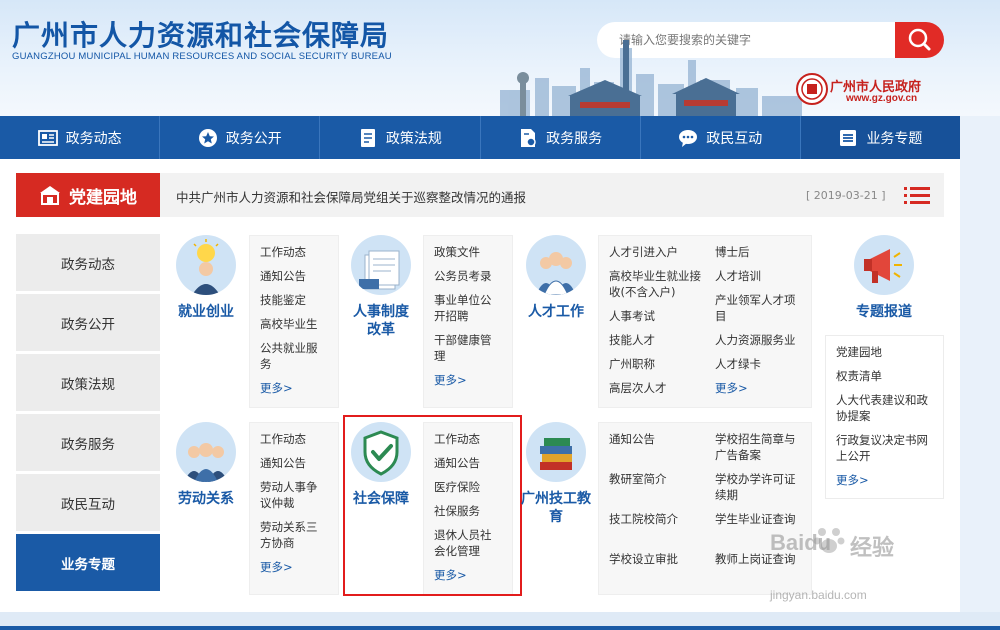 Image resolution: width=1000 pixels, height=630 pixels. What do you see at coordinates (561, 137) in the screenshot?
I see `nav-item-service: 政务服务` at bounding box center [561, 137].